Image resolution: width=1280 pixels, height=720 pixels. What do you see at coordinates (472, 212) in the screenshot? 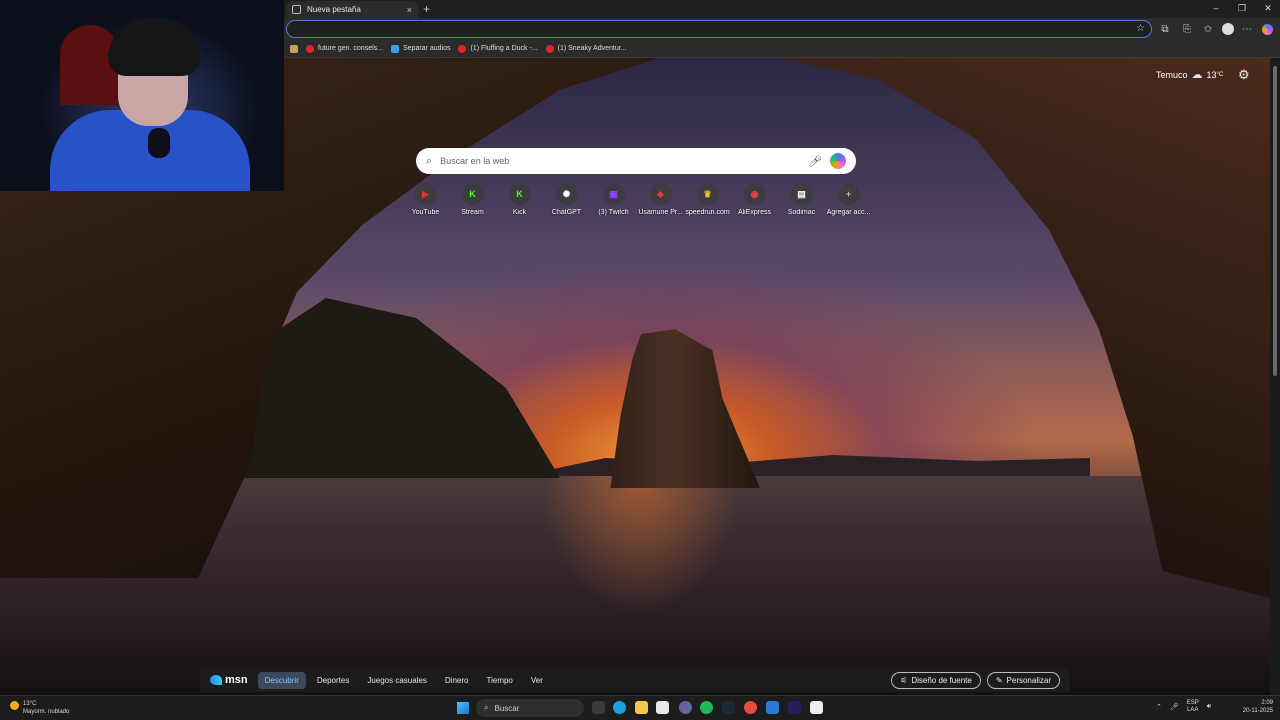
I see `quick-link-label: Stream` at bounding box center [472, 212].